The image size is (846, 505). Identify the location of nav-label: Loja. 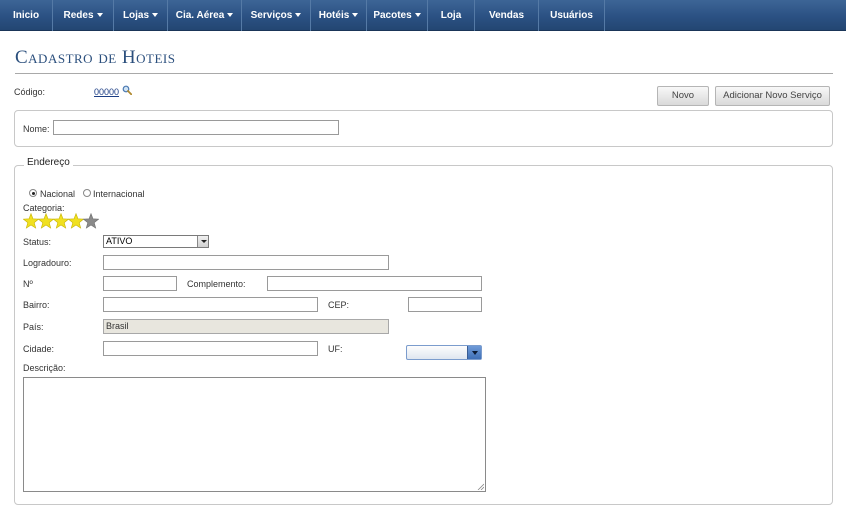
(451, 15).